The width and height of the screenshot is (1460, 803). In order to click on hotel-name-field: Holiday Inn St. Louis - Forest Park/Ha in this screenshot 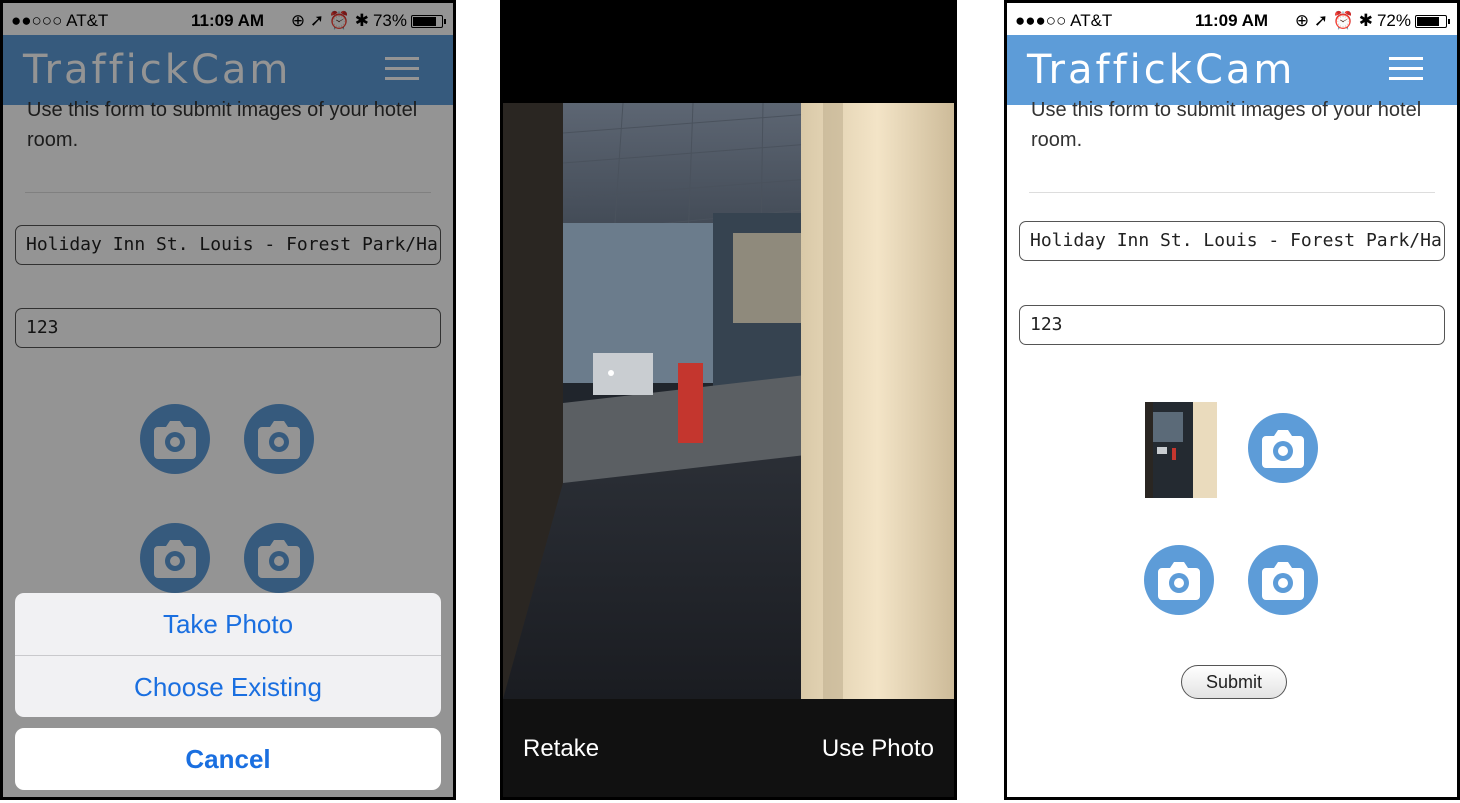, I will do `click(1232, 241)`.